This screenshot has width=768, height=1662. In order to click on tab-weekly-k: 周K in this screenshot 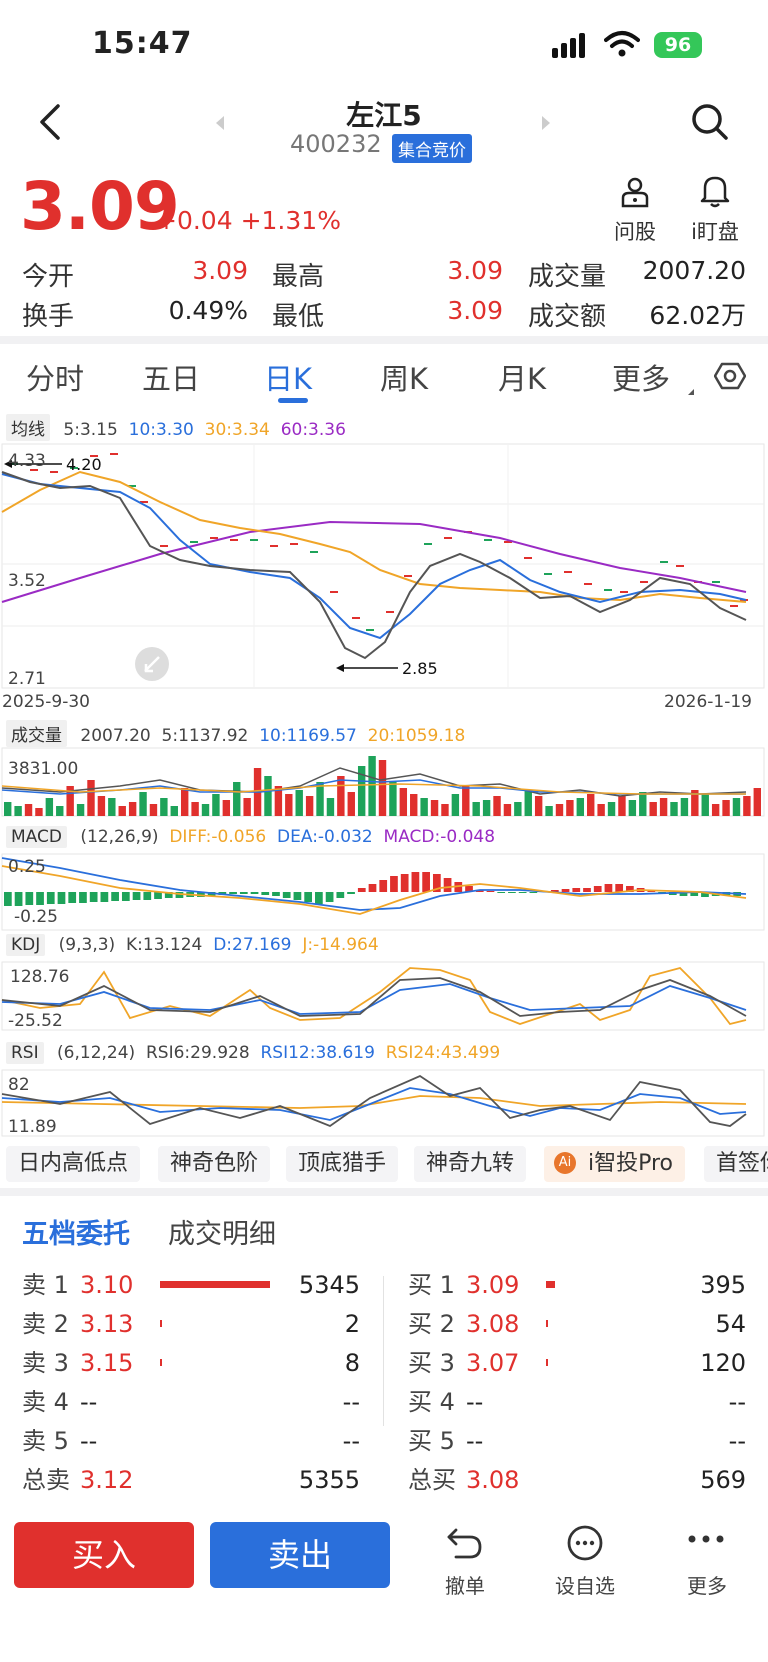, I will do `click(404, 377)`.